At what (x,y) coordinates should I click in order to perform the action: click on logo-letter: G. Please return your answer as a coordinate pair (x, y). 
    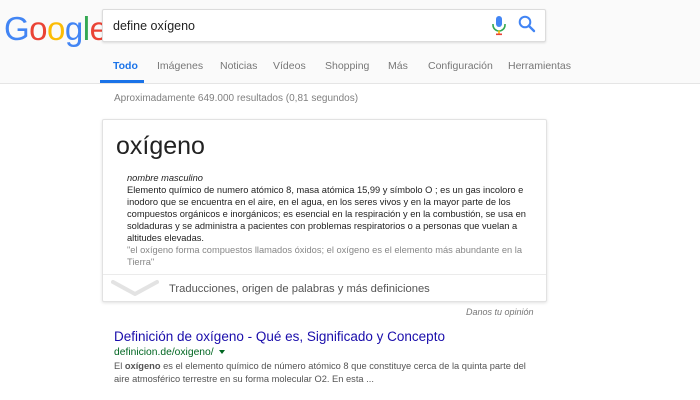
    Looking at the image, I should click on (17, 28).